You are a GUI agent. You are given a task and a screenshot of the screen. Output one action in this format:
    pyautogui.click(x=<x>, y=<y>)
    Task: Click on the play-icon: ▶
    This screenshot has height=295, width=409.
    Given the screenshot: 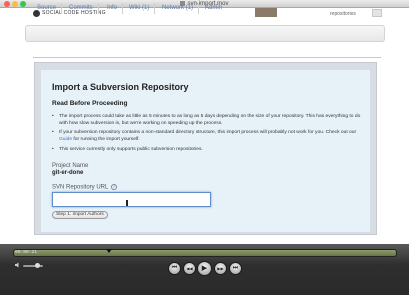 What is the action you would take?
    pyautogui.click(x=204, y=268)
    